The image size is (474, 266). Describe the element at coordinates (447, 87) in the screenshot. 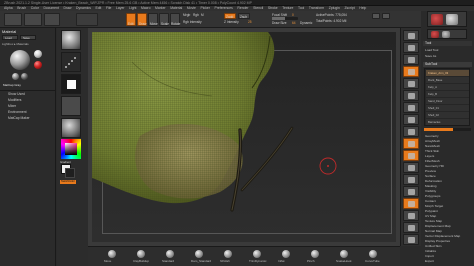

I see `subtool-row: Kelp_A` at that location.